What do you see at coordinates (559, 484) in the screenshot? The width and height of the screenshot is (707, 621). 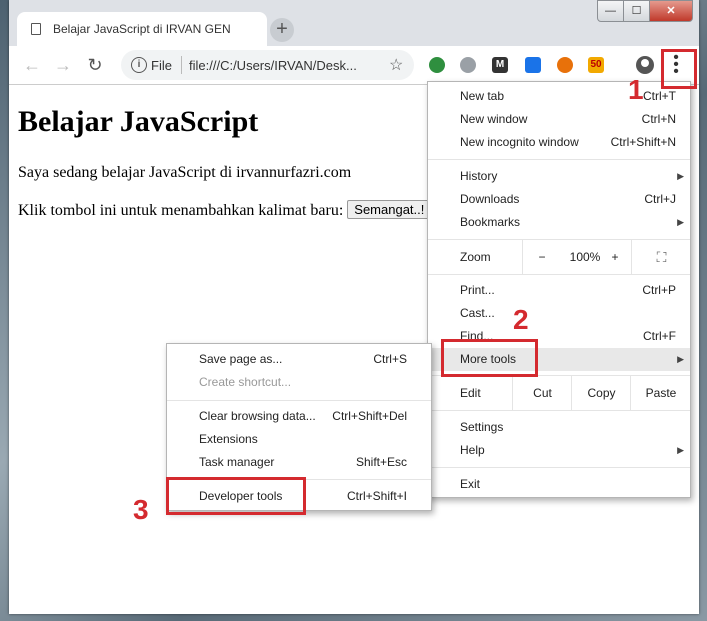 I see `menu-item-exit: Exit` at bounding box center [559, 484].